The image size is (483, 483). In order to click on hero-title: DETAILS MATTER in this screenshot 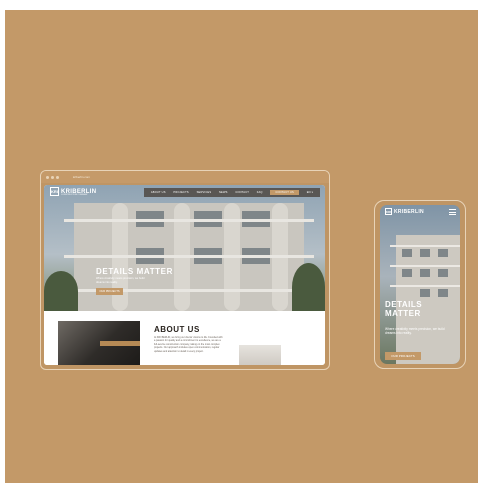, I will do `click(134, 271)`.